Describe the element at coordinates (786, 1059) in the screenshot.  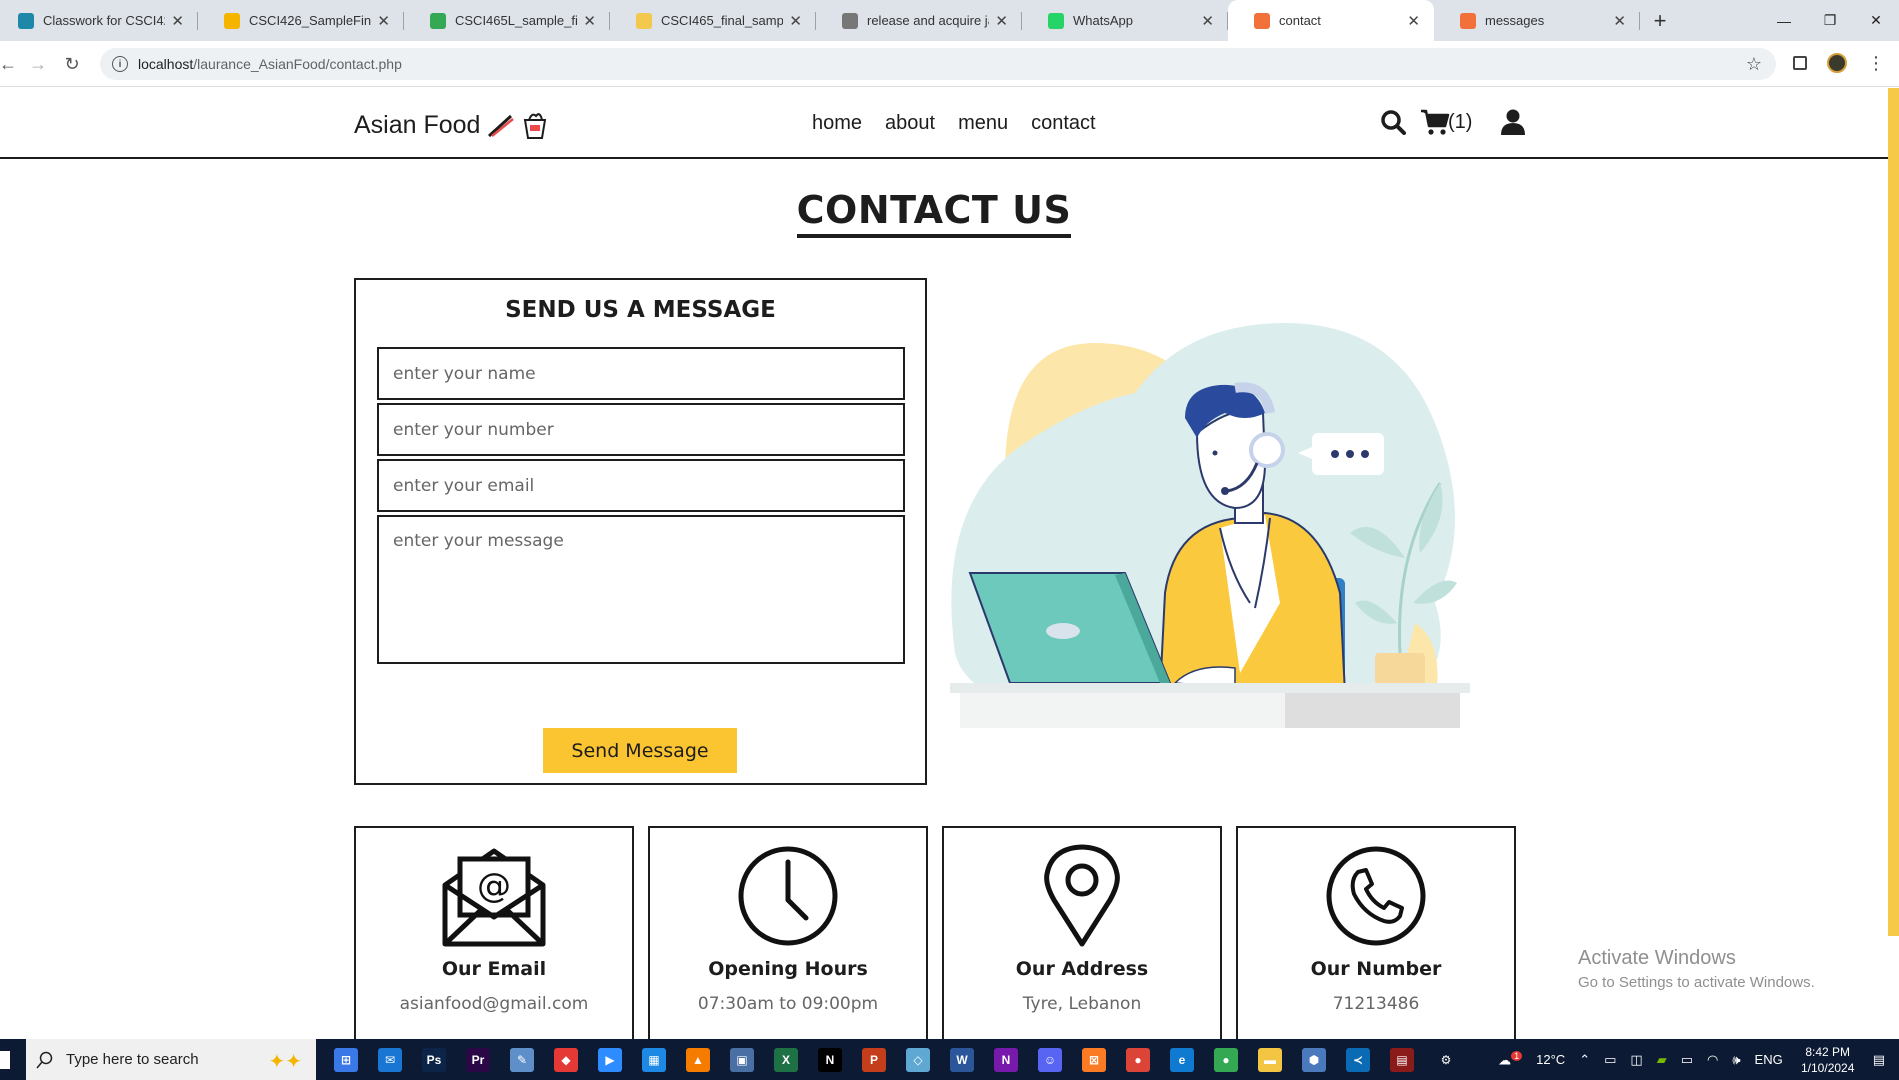
I see `taskbar-app-excel: X` at that location.